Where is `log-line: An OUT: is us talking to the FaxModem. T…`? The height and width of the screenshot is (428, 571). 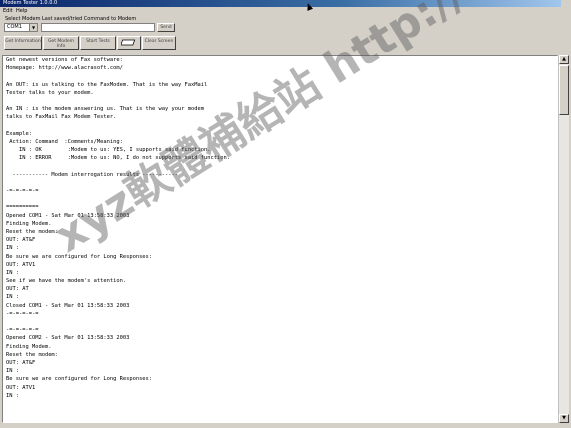
log-line: An OUT: is us talking to the FaxModem. T… is located at coordinates (107, 84).